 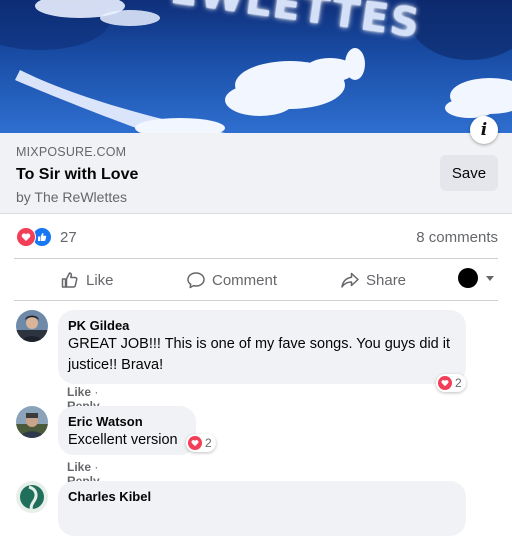 I want to click on comment-button: Comment, so click(x=231, y=280).